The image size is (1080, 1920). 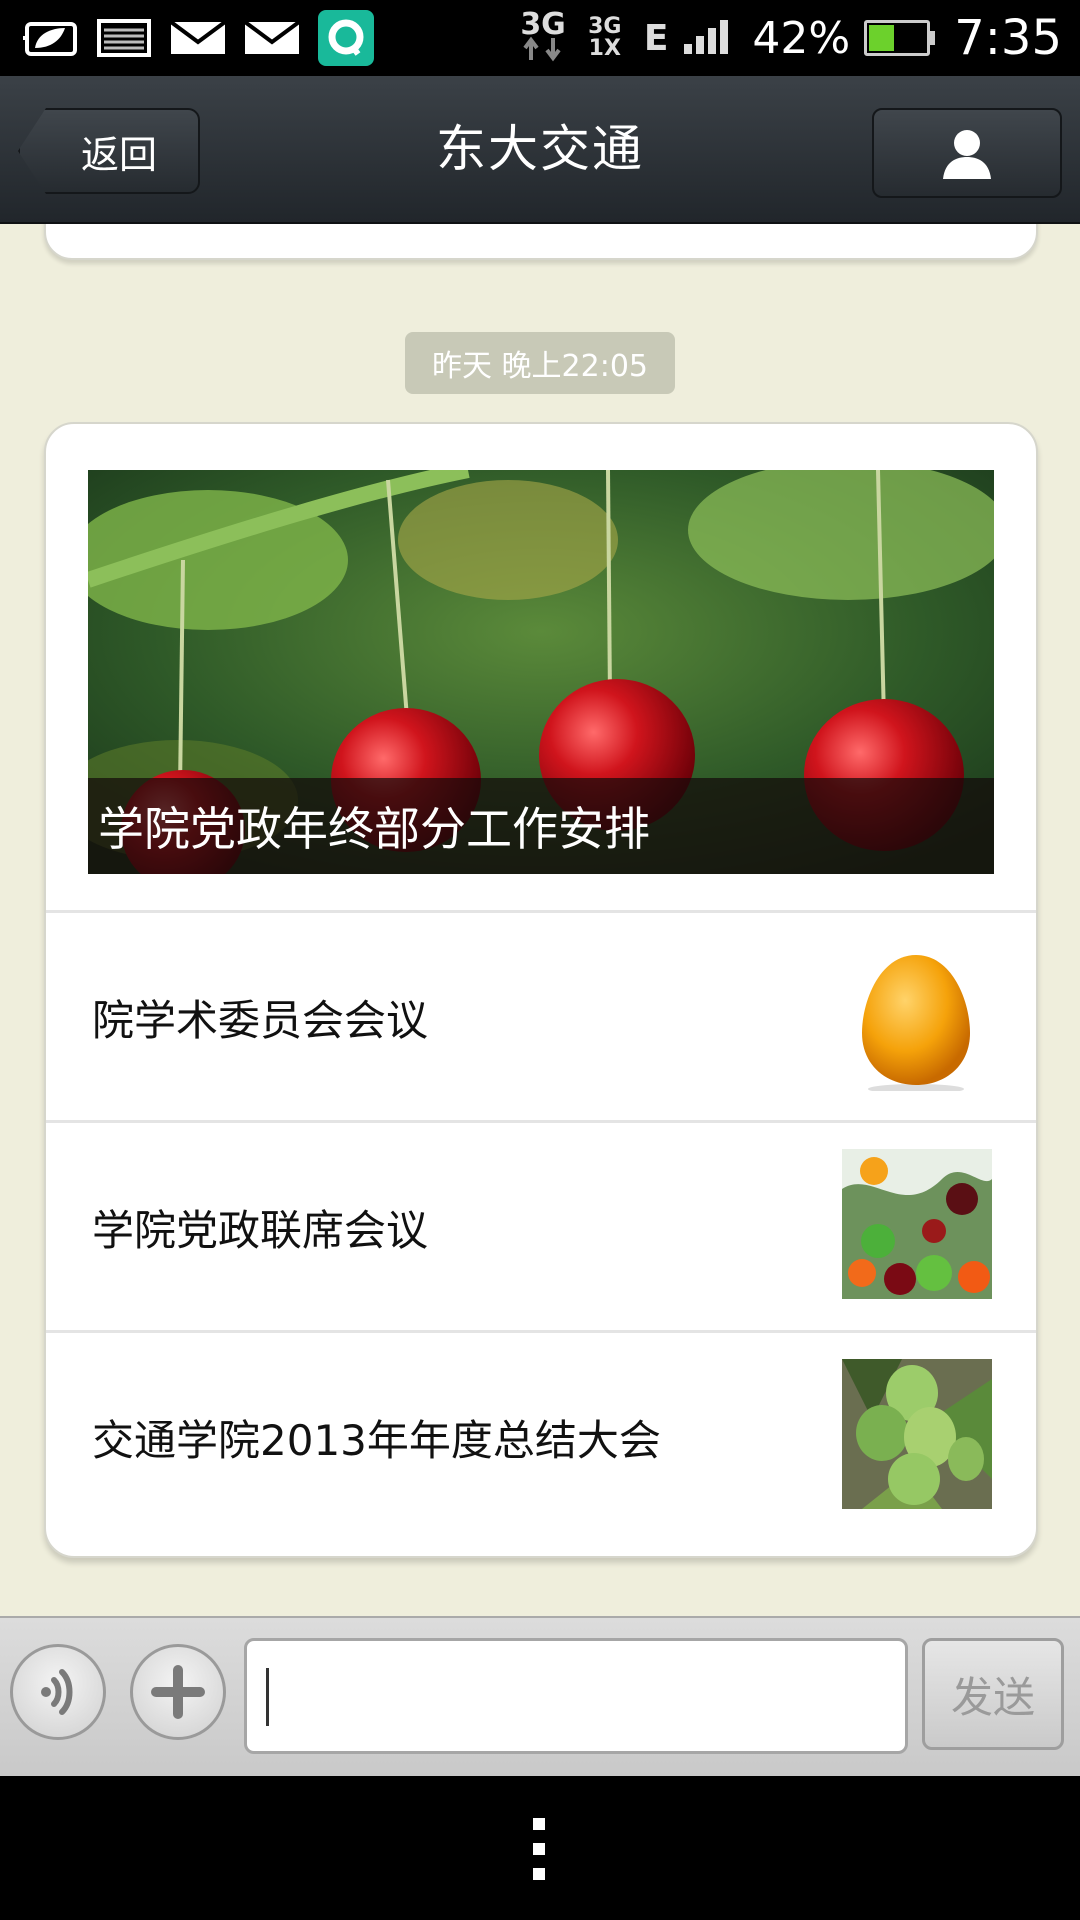 I want to click on send-button: 发送, so click(x=993, y=1694).